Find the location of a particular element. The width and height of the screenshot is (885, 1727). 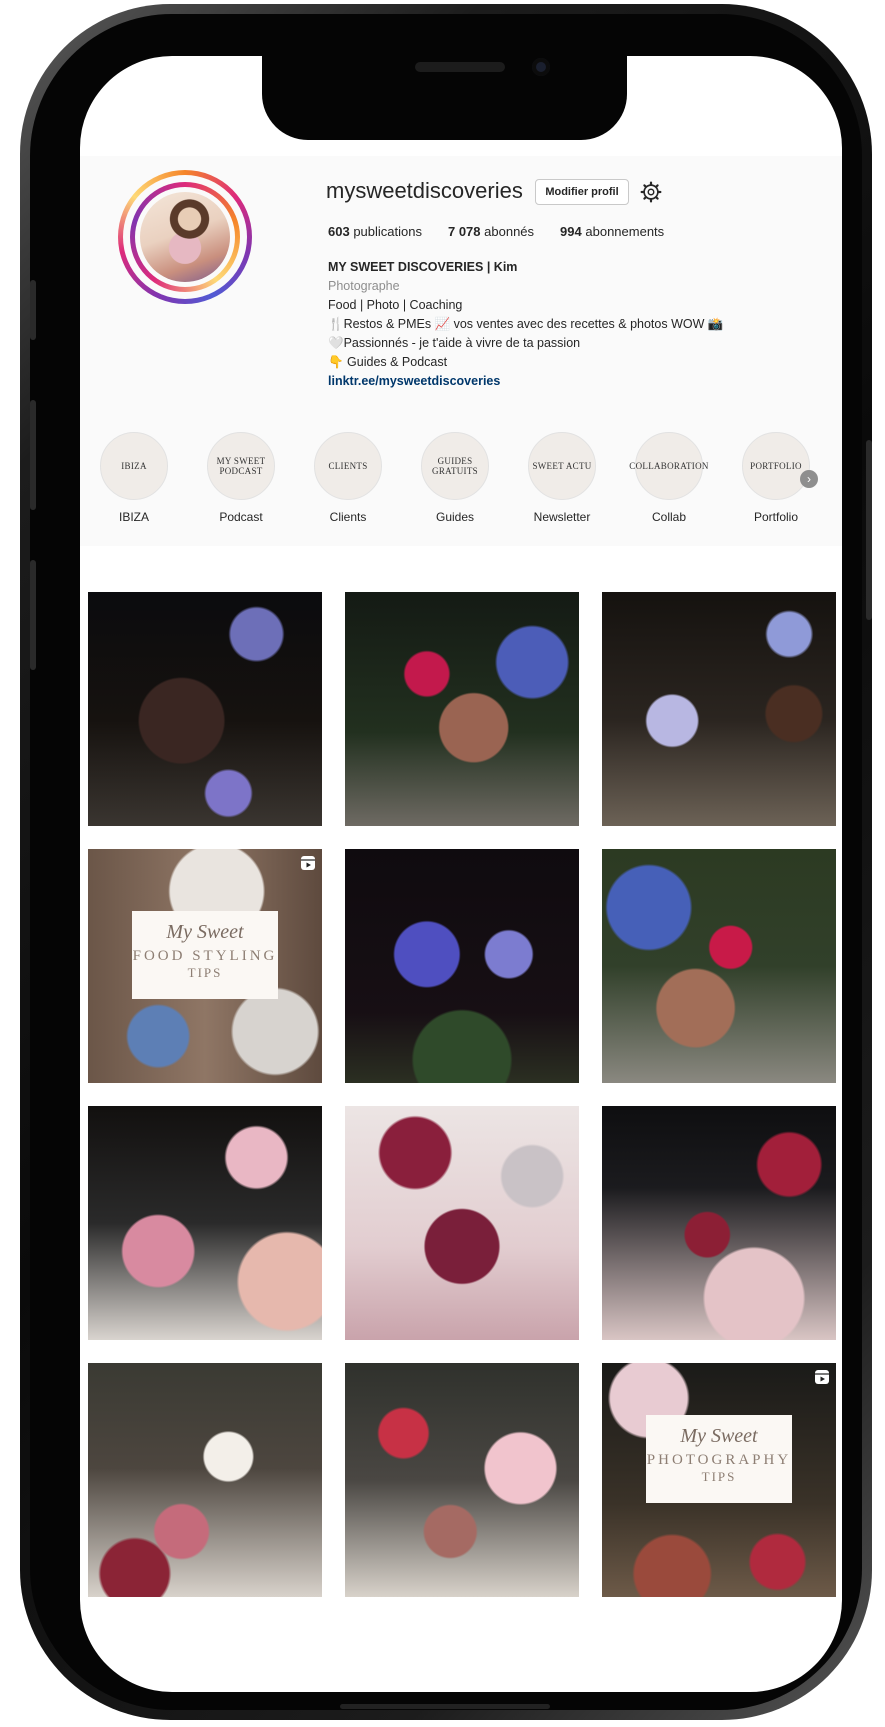

highlight-cover: COLLABORATION is located at coordinates (668, 466).